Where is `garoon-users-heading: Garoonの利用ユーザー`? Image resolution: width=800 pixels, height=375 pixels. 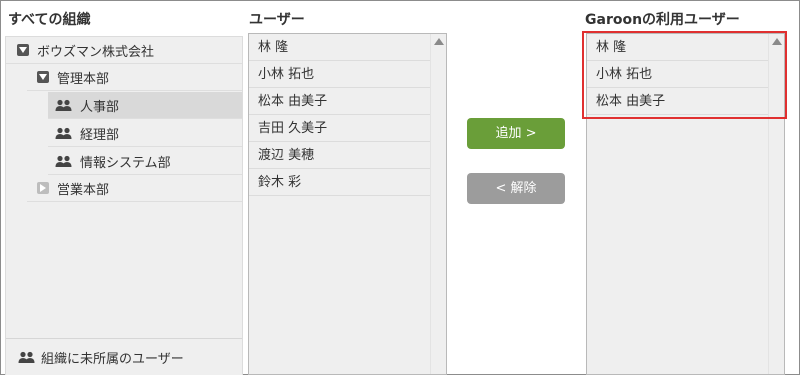
garoon-users-heading: Garoonの利用ユーザー is located at coordinates (662, 20).